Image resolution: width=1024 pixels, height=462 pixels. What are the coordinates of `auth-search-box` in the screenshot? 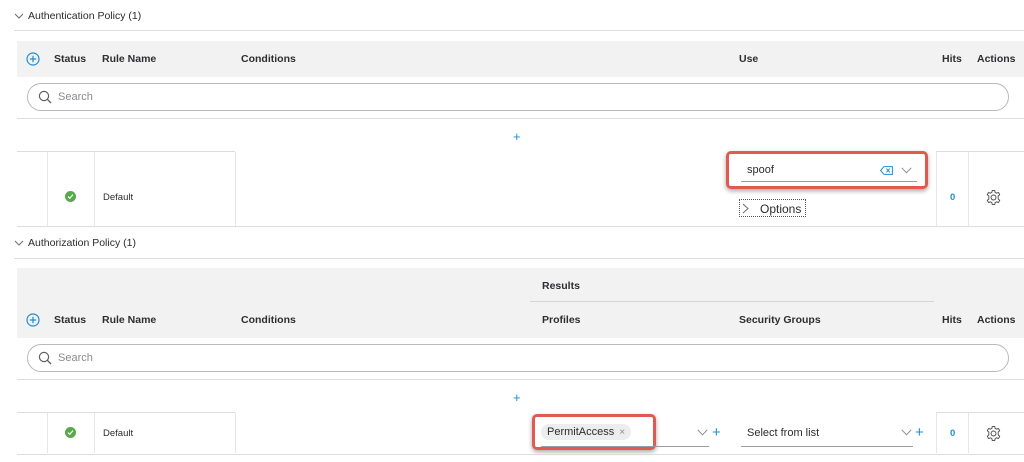 It's located at (518, 97).